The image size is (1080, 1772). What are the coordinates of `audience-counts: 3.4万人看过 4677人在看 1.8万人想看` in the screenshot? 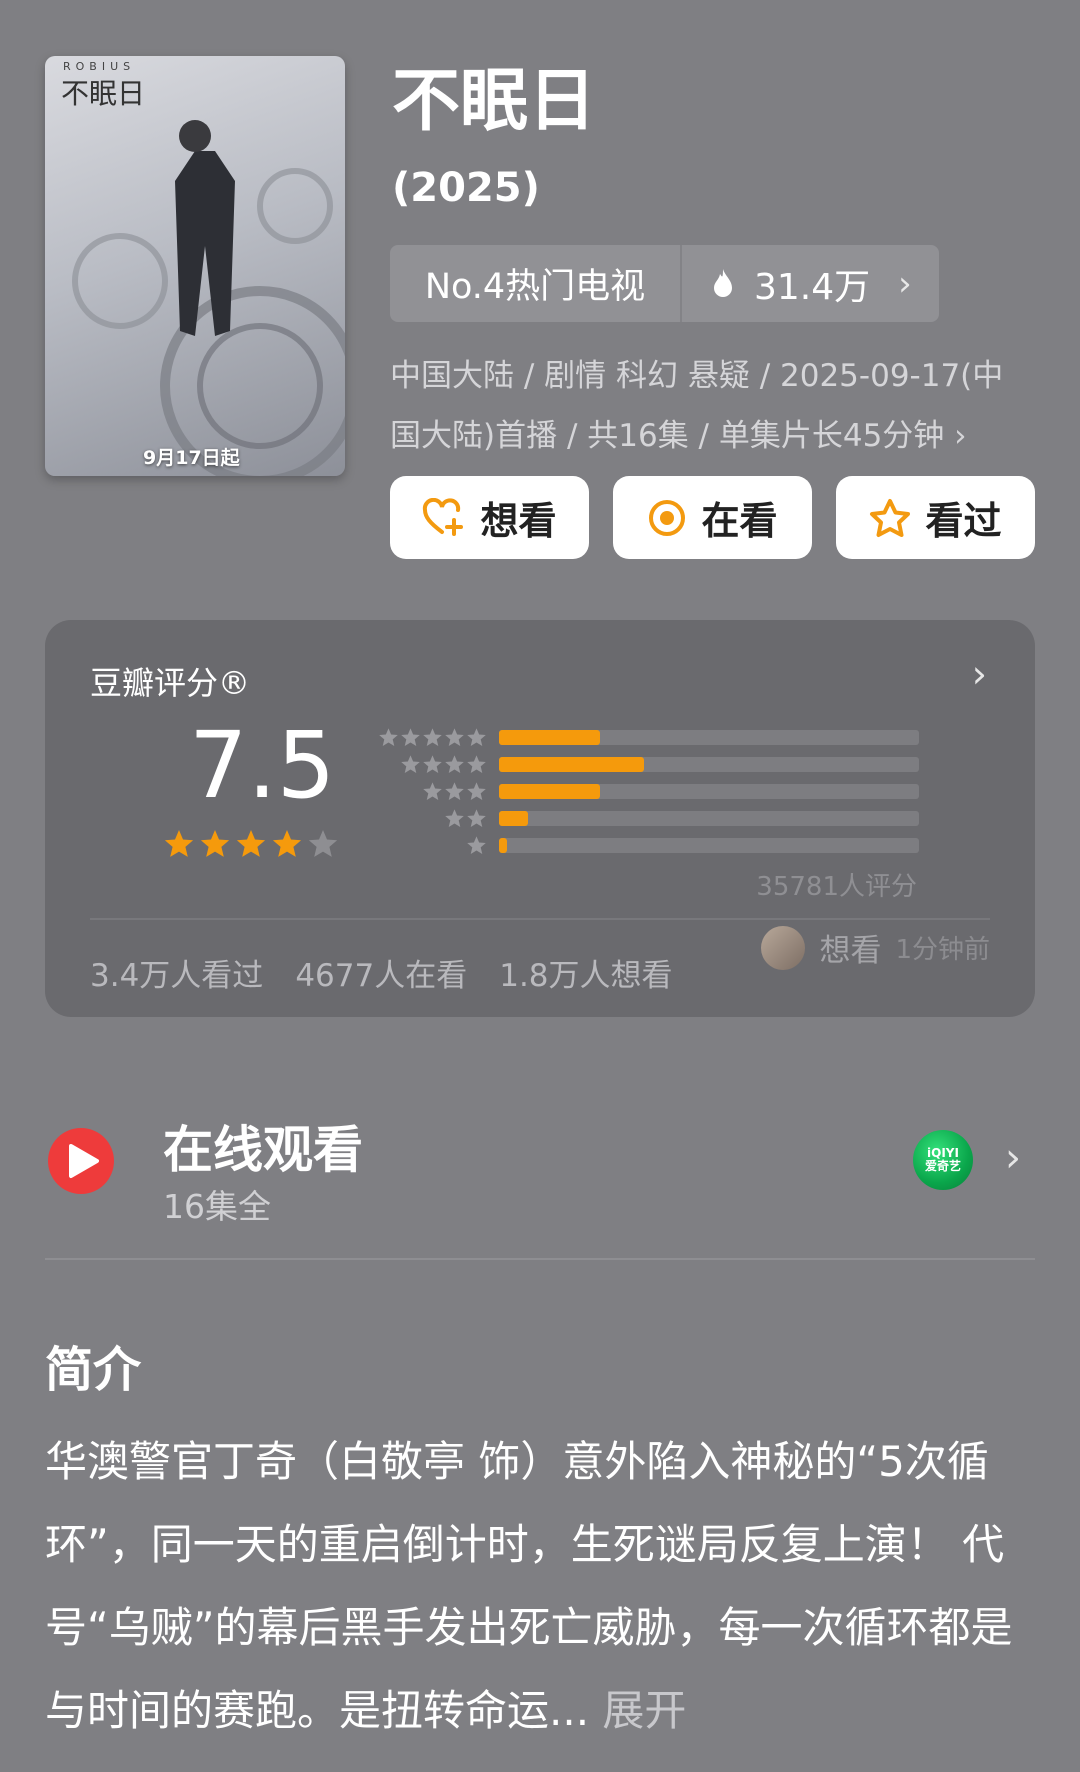 It's located at (381, 972).